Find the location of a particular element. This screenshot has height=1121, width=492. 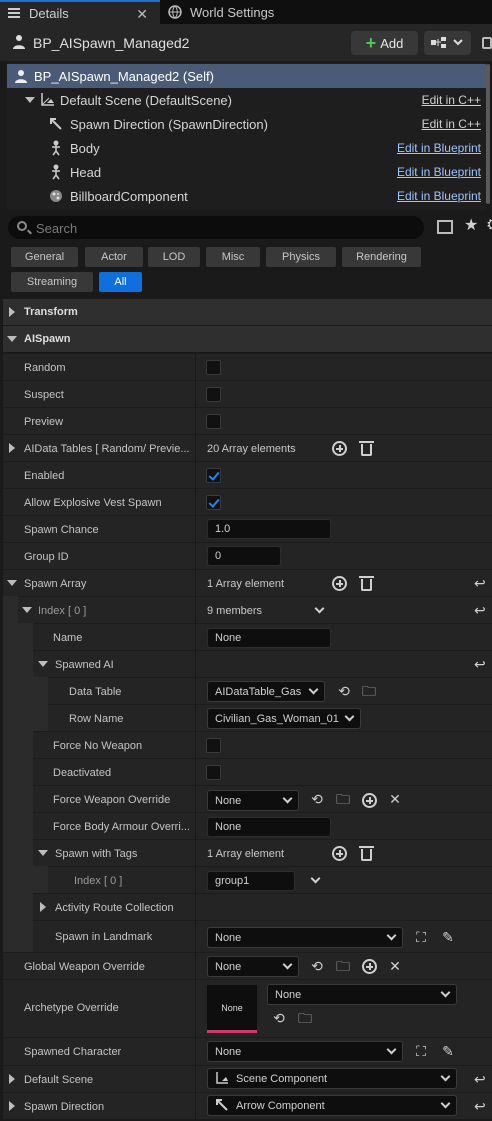

prop-preview: Preview is located at coordinates (247, 420).